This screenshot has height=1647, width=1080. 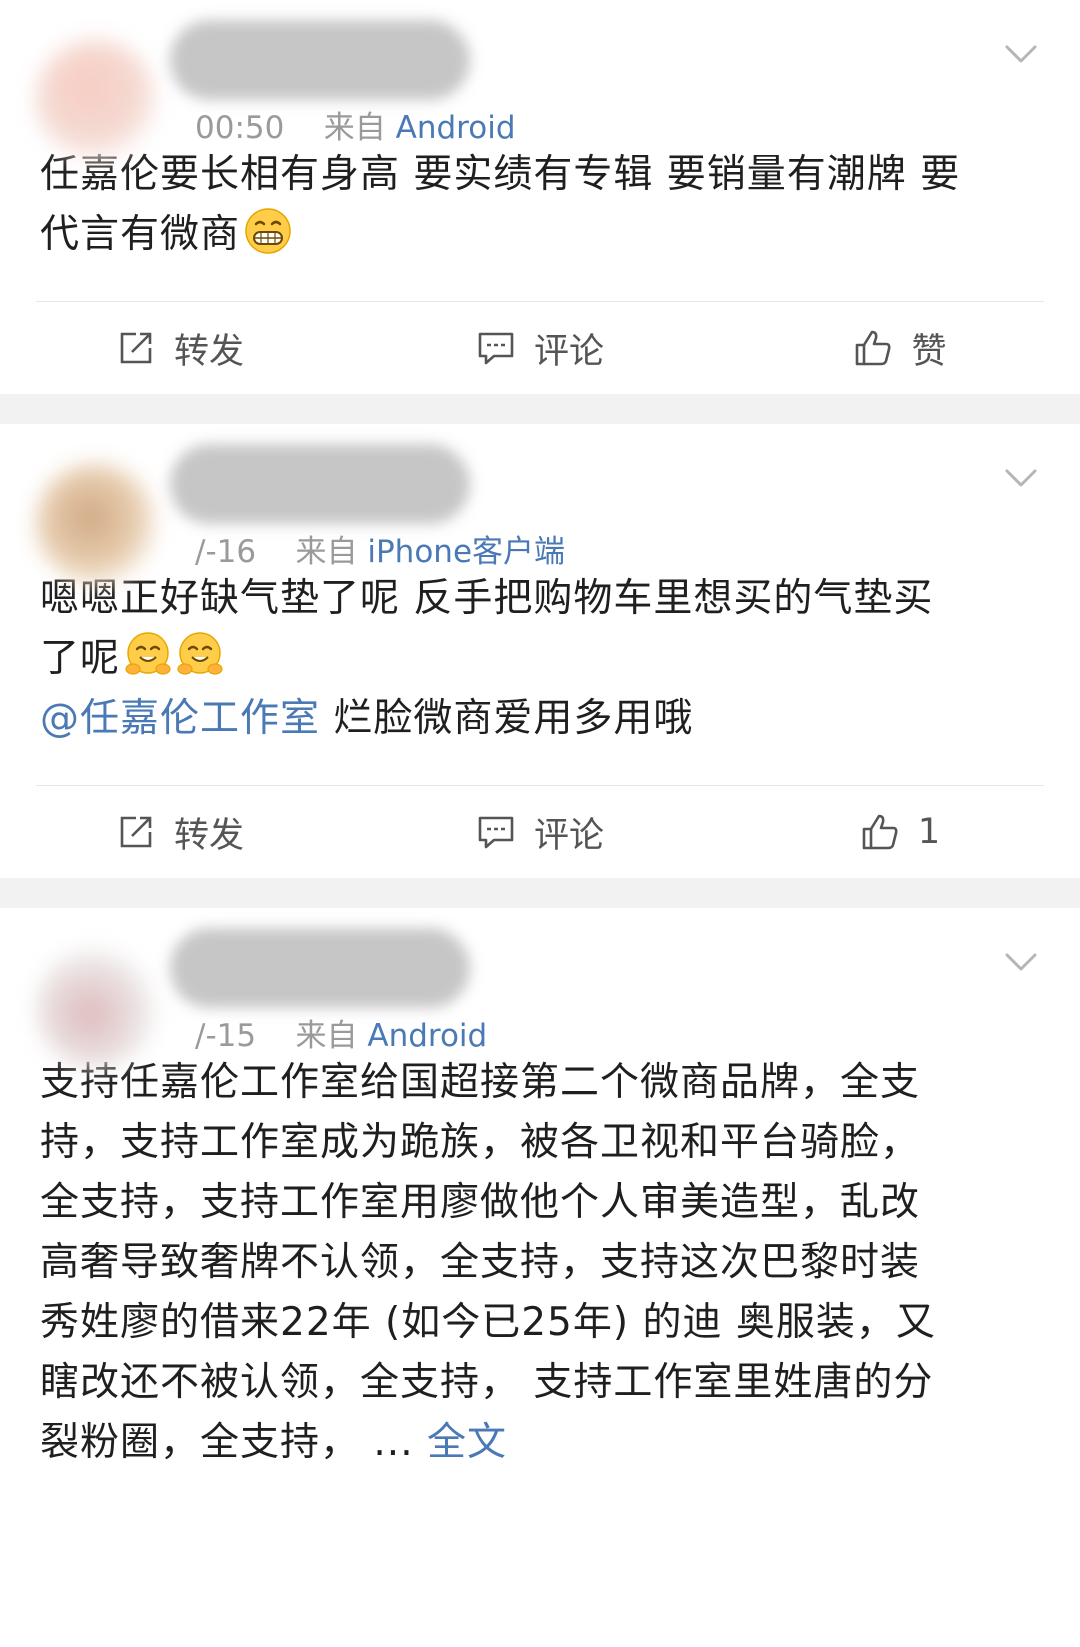 I want to click on action-bar: 转发 评论 1, so click(x=540, y=832).